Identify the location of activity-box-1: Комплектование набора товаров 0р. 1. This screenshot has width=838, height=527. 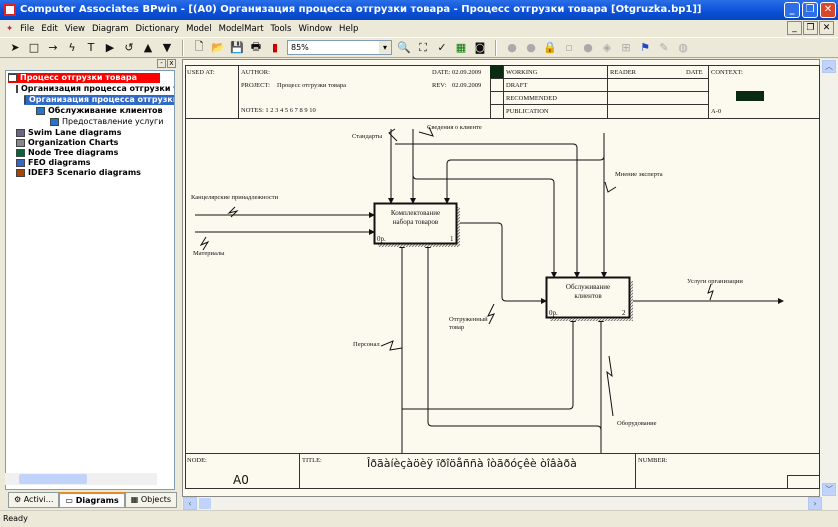
(417, 225).